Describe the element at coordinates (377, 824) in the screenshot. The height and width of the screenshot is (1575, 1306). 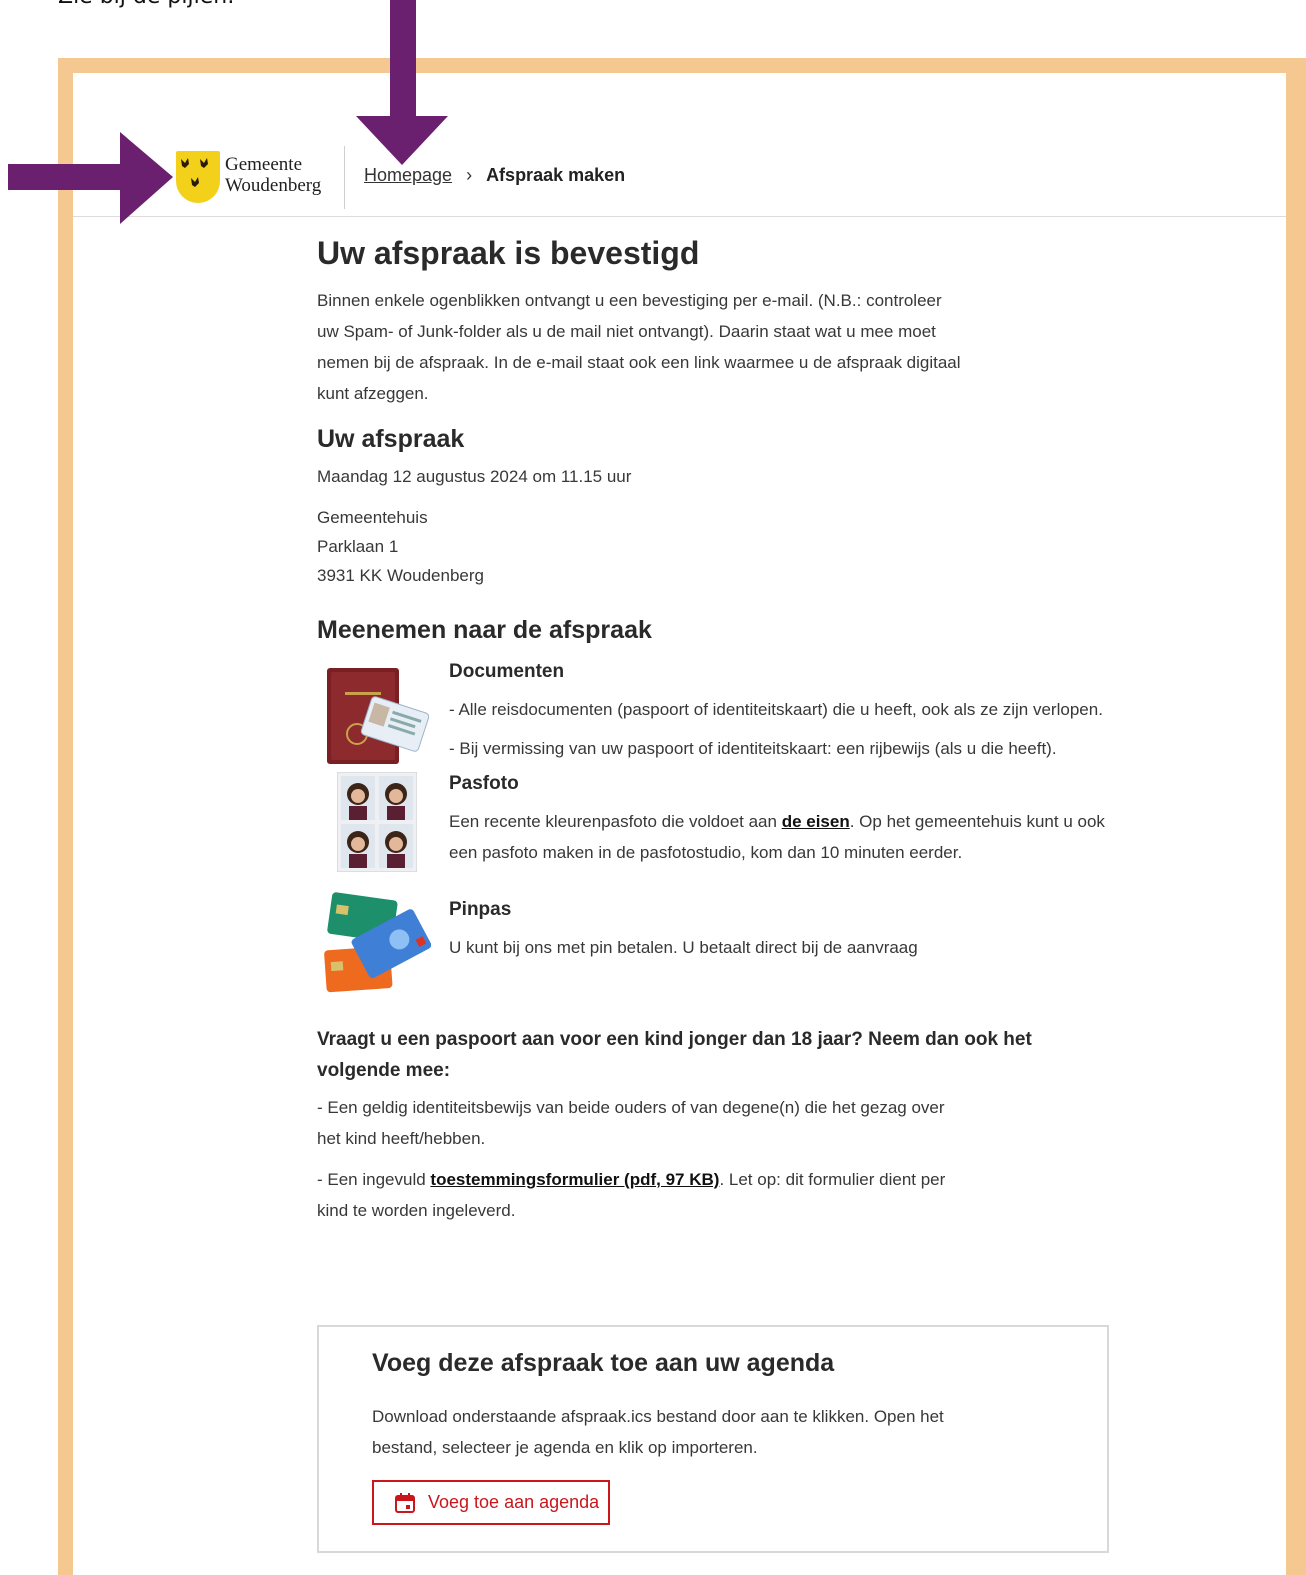
I see `pasfoto-image` at that location.